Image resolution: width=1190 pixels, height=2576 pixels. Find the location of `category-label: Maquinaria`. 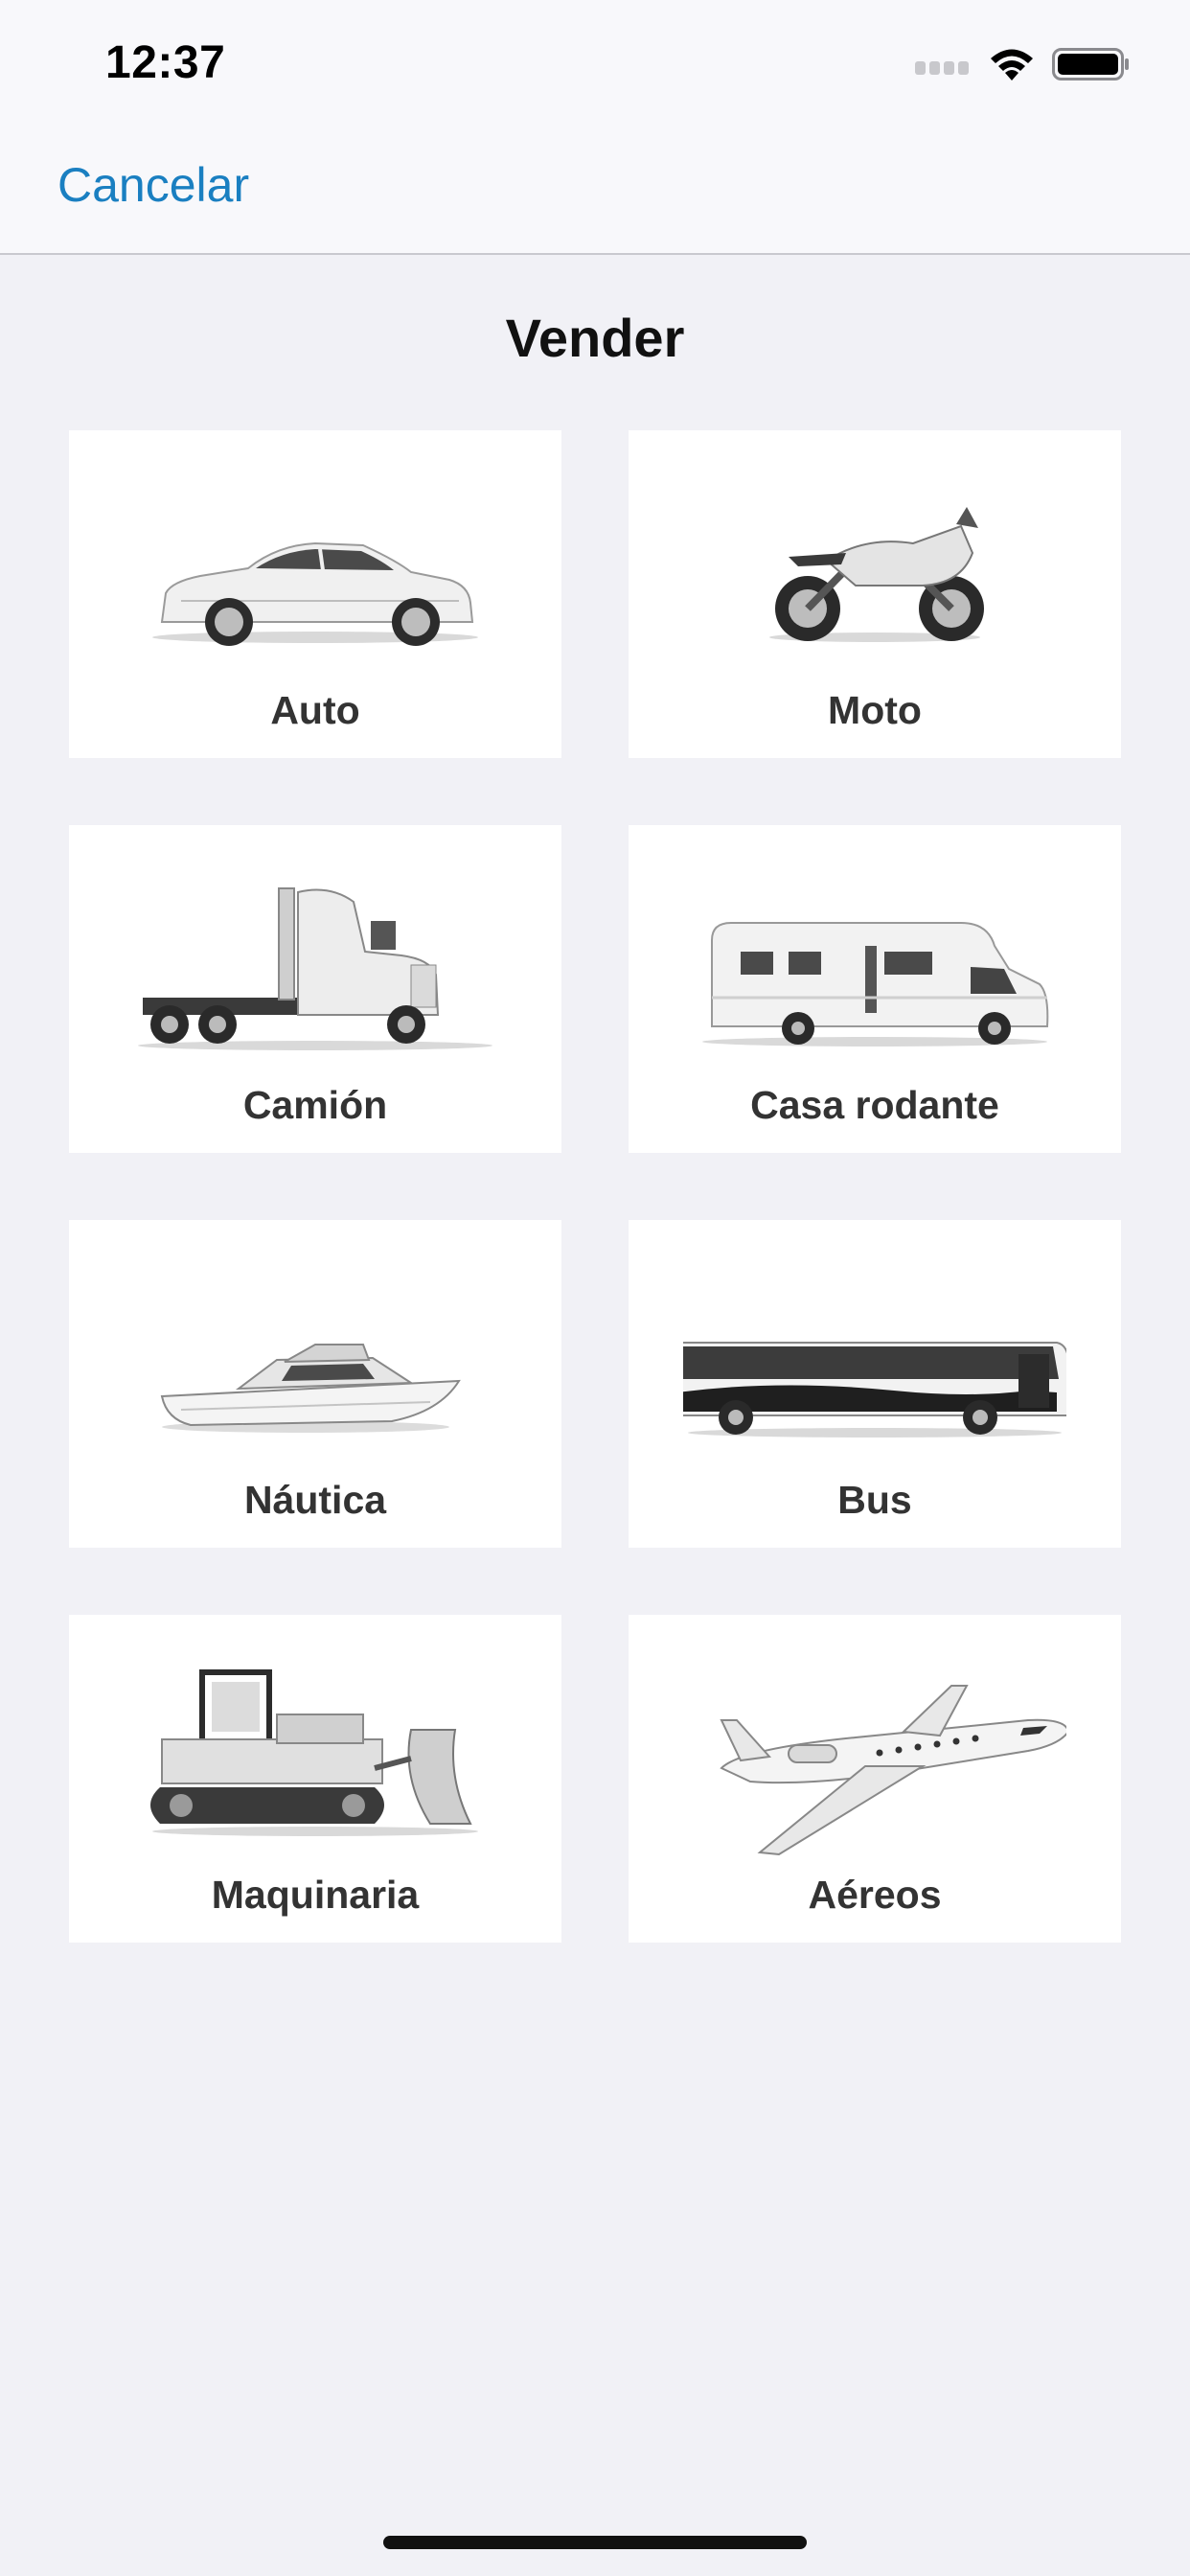

category-label: Maquinaria is located at coordinates (316, 1895).